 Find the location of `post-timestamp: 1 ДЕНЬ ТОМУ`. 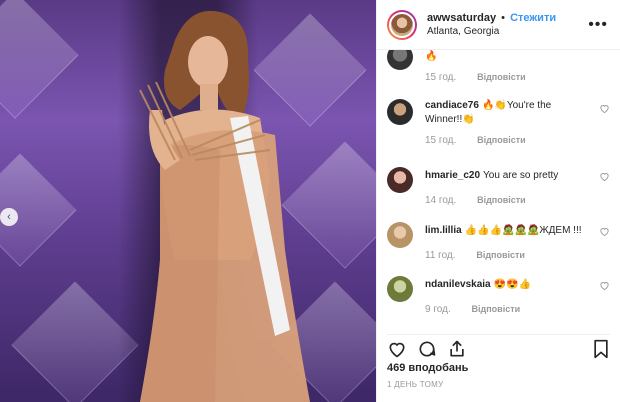

post-timestamp: 1 ДЕНЬ ТОМУ is located at coordinates (415, 384).